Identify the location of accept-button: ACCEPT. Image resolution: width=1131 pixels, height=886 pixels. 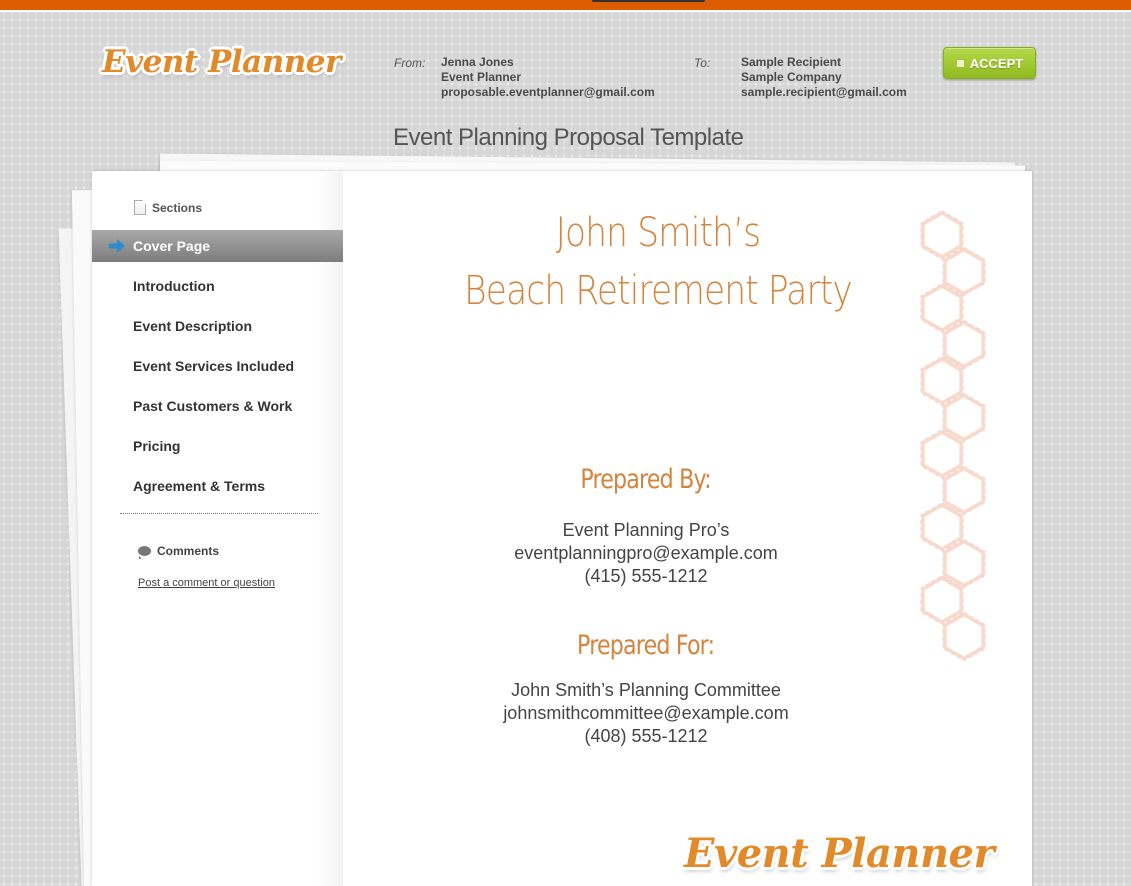
(989, 63).